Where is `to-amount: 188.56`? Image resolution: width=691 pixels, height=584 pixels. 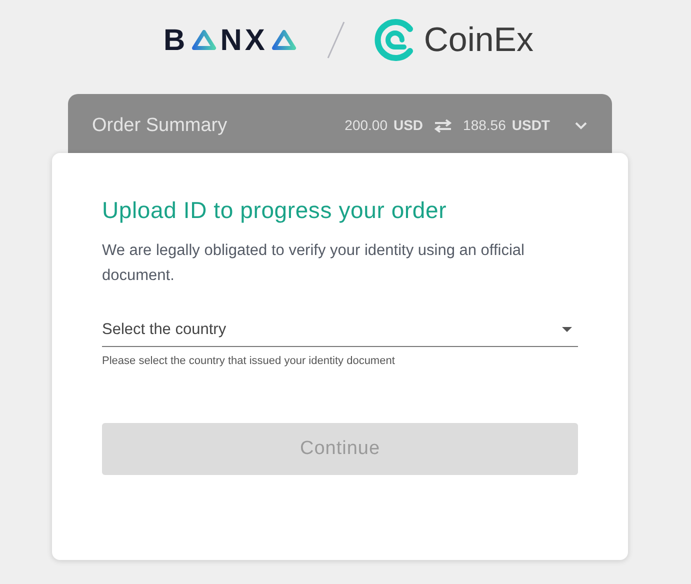 to-amount: 188.56 is located at coordinates (484, 125).